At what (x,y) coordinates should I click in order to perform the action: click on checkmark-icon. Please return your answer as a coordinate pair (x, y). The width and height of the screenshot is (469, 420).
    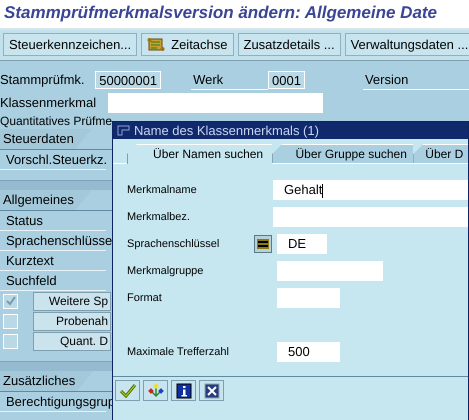
    Looking at the image, I should click on (128, 391).